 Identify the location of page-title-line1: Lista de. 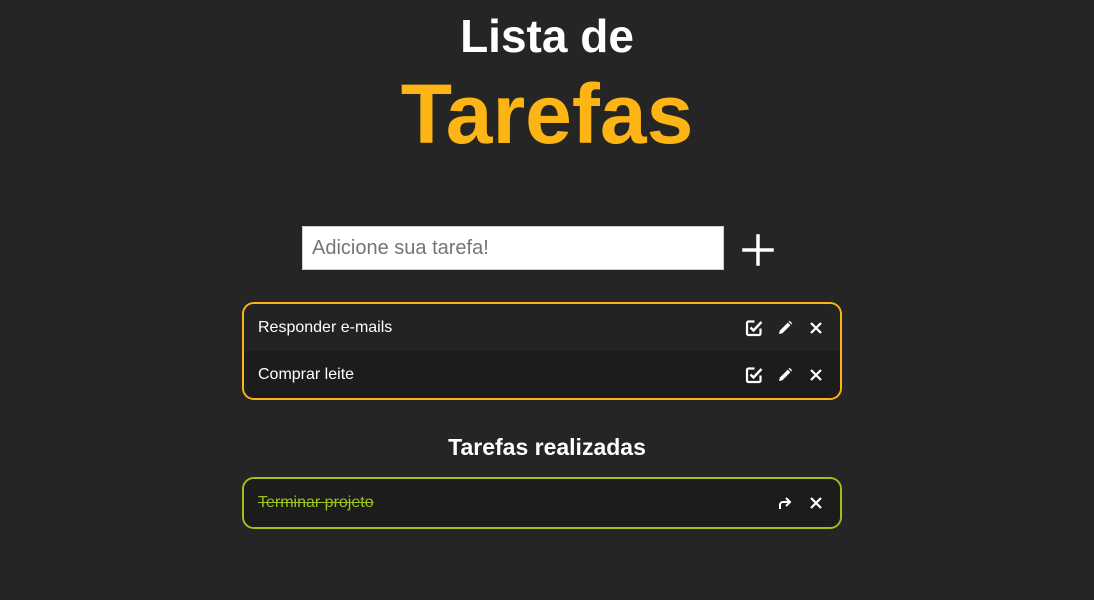
(547, 36).